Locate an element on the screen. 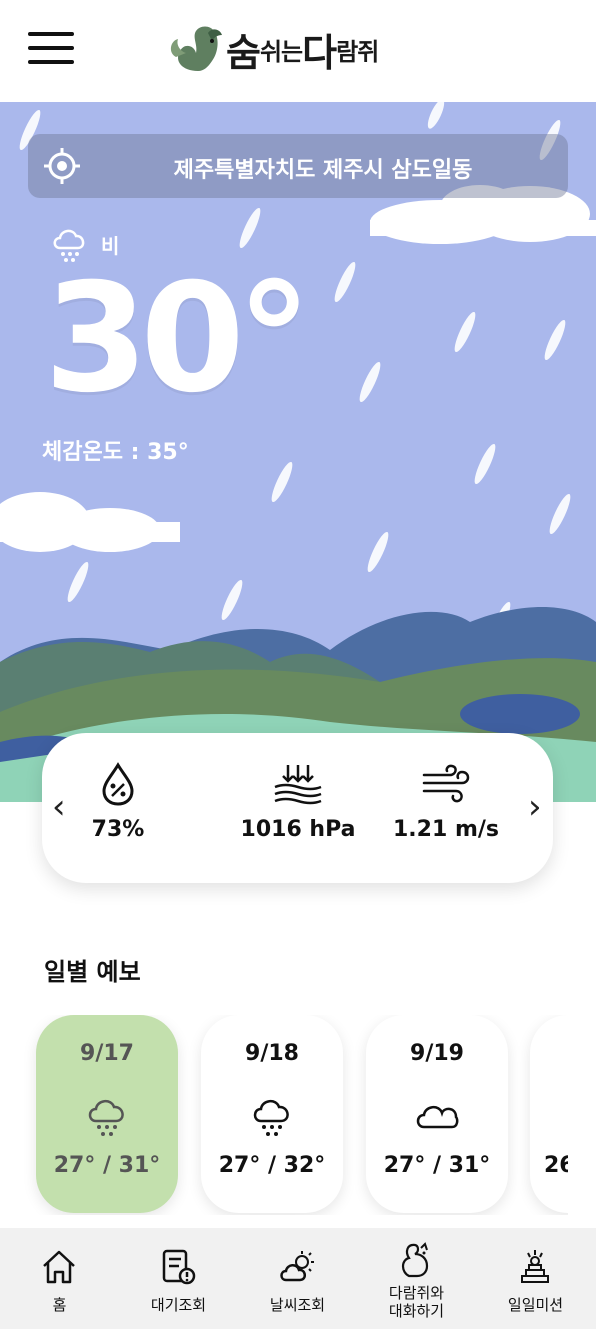 The image size is (596, 1329). humidity-metric: 73% is located at coordinates (118, 801).